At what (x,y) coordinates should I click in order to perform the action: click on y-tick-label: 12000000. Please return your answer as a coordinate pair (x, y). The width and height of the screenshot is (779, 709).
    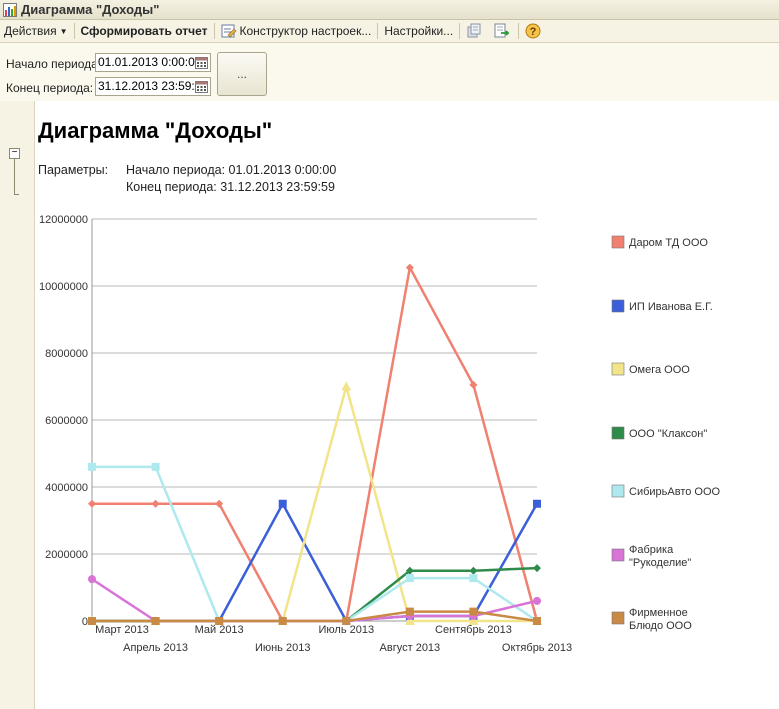
    Looking at the image, I should click on (63, 220).